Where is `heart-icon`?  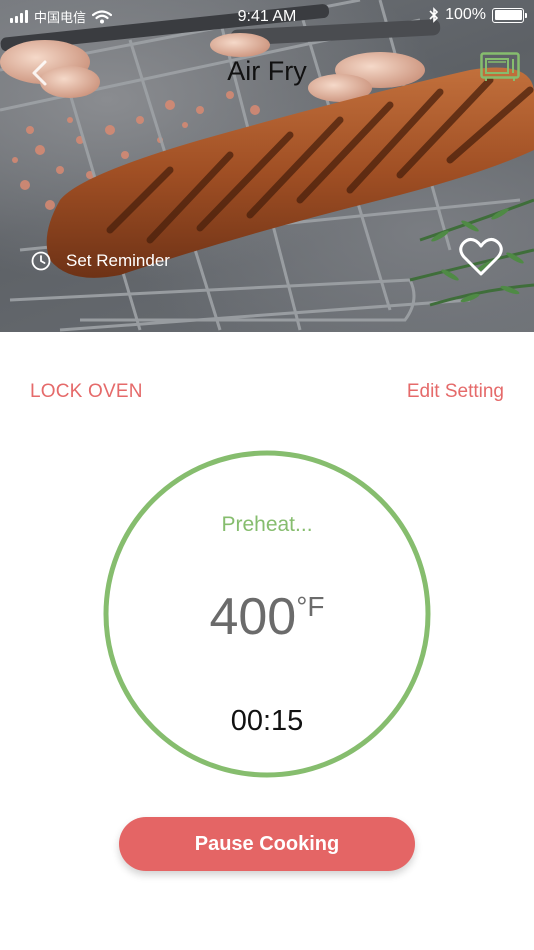
heart-icon is located at coordinates (481, 257).